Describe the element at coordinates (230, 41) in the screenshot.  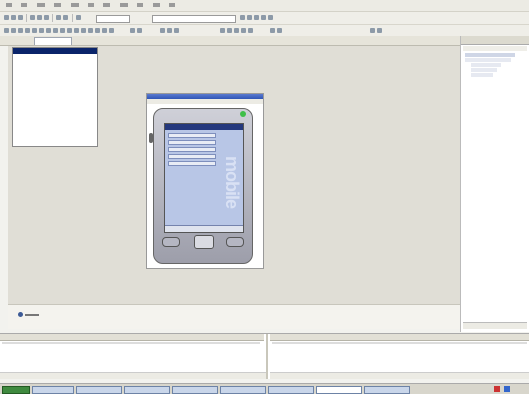
I see `document-tabs` at that location.